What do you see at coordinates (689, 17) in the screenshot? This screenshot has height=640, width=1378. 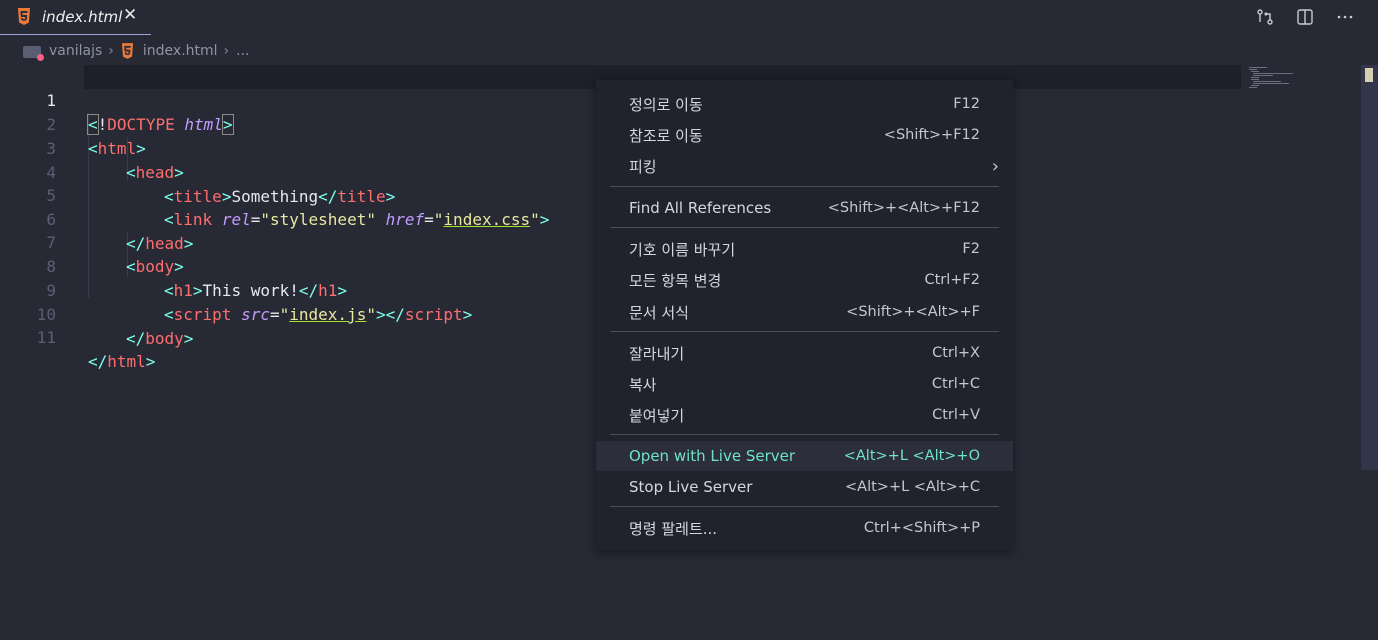 I see `tab-bar: index.html ✕` at bounding box center [689, 17].